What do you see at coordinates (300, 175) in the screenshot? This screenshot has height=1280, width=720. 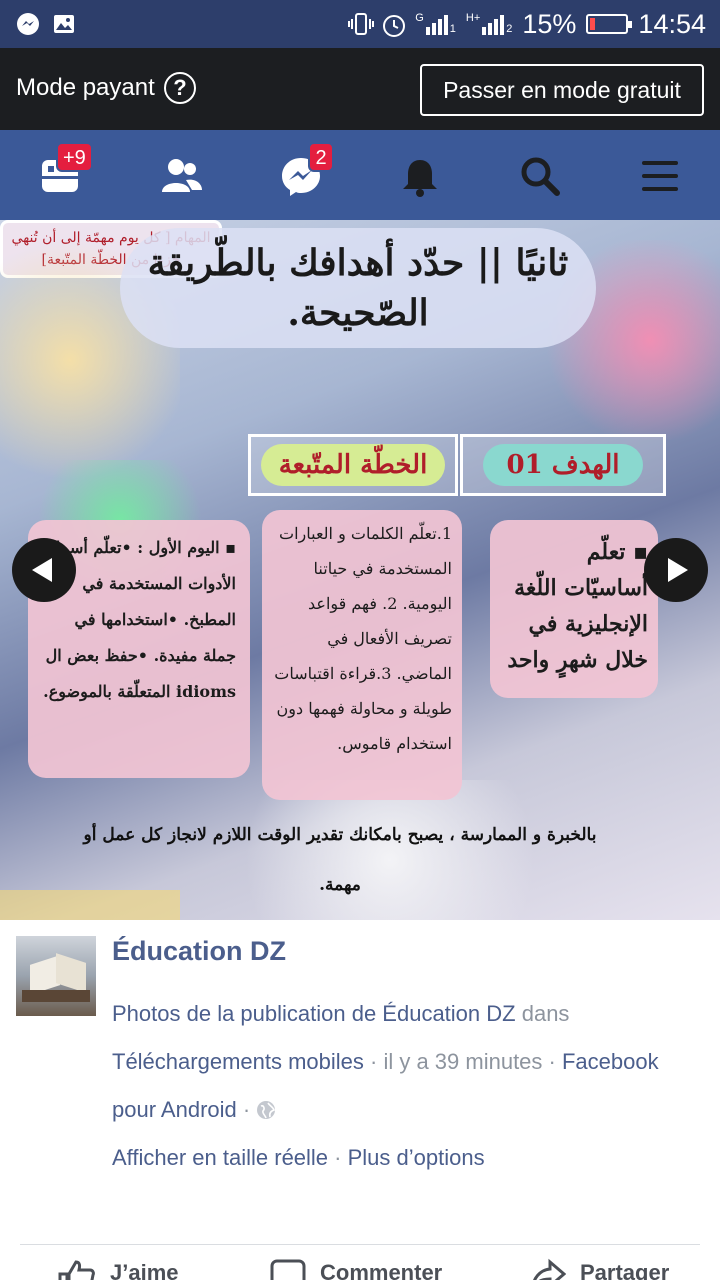 I see `tab-messenger: 2` at bounding box center [300, 175].